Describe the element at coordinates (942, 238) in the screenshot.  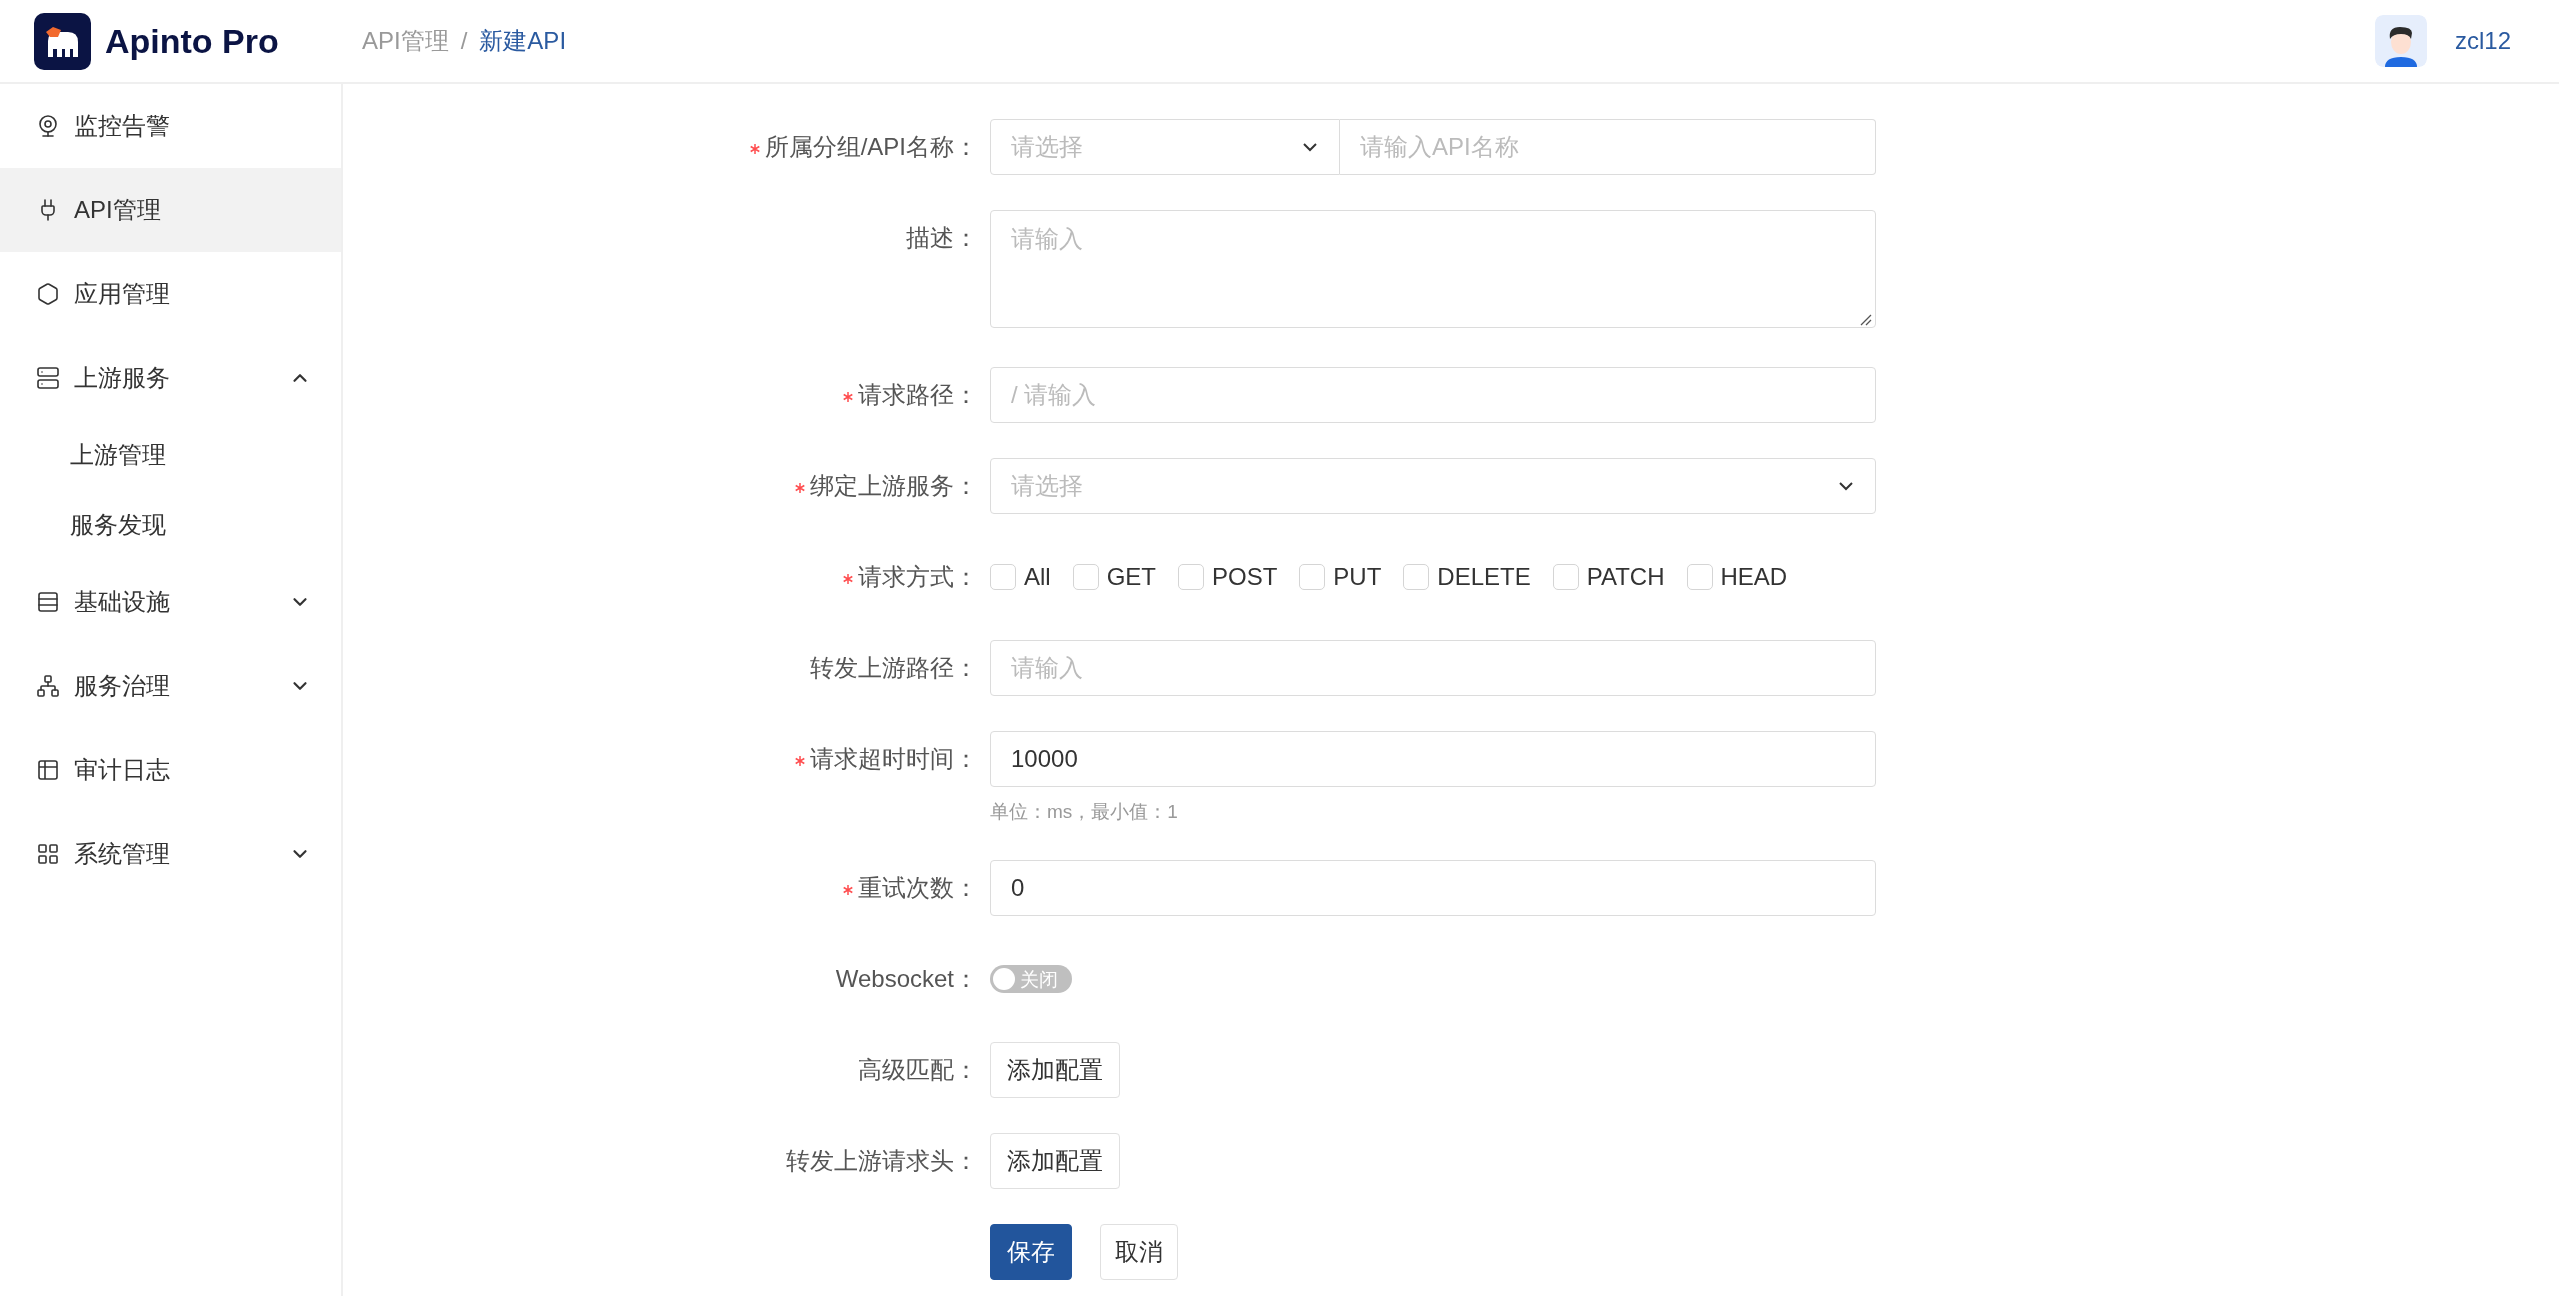
I see `field-label: 描述：` at that location.